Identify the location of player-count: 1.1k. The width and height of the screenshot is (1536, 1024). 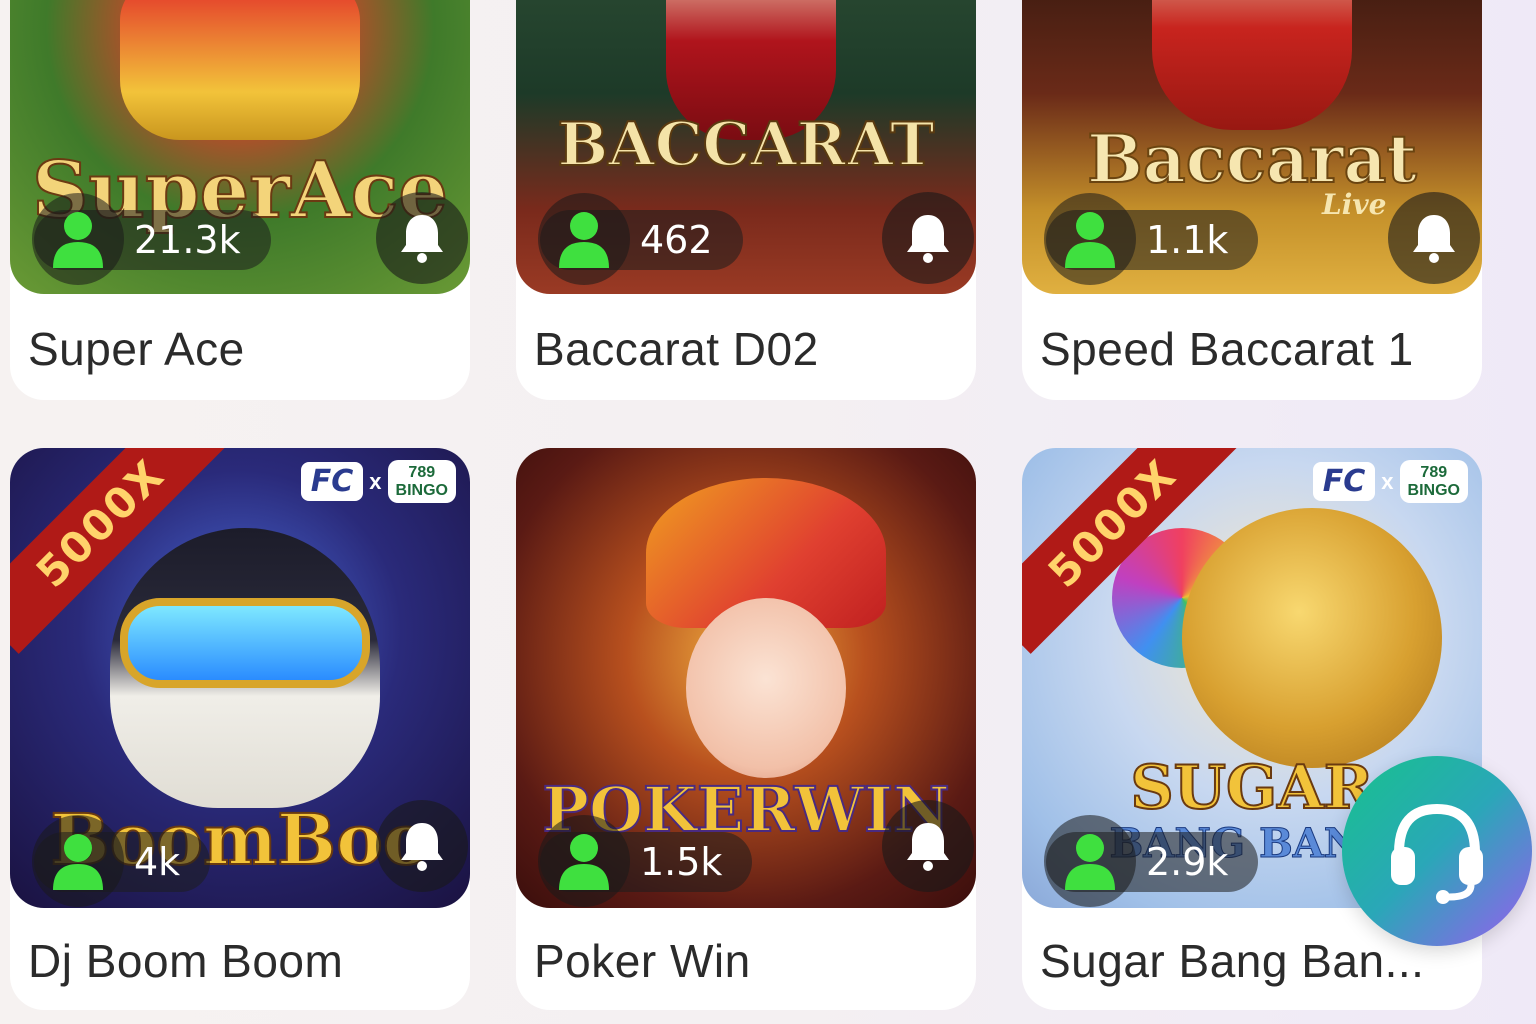
(1187, 240).